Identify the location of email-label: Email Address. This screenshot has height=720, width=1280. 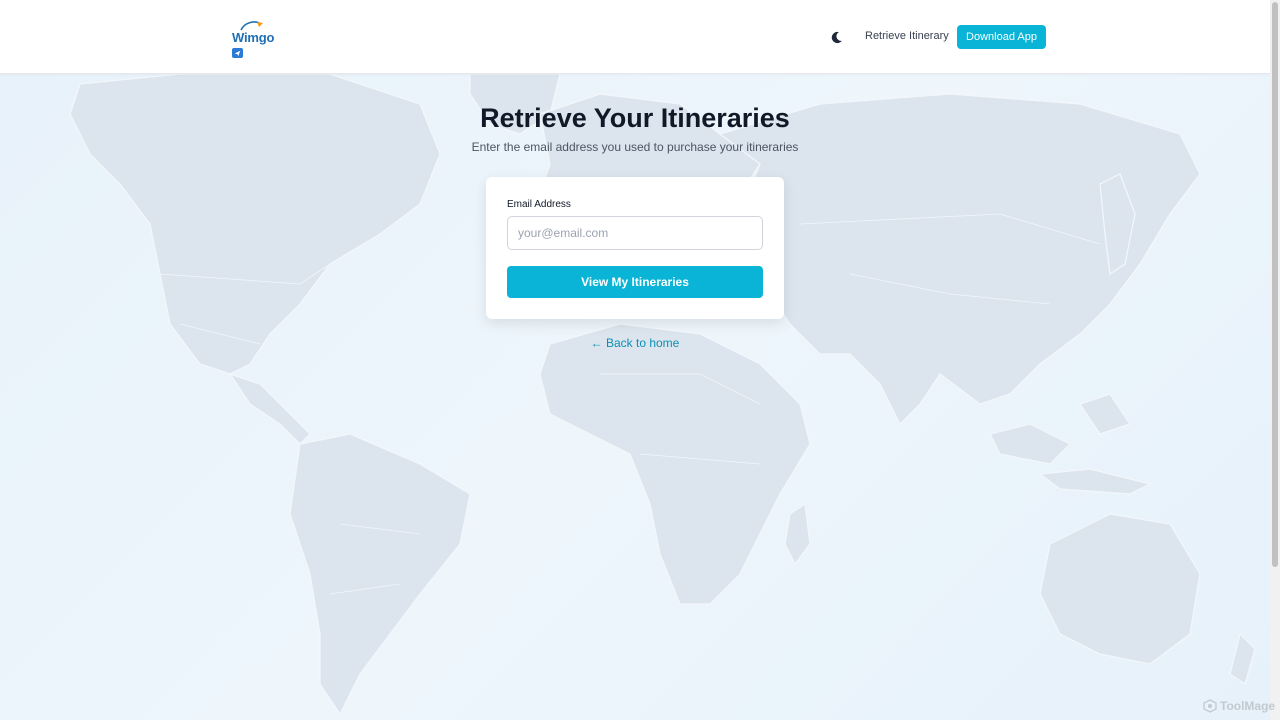
(539, 204).